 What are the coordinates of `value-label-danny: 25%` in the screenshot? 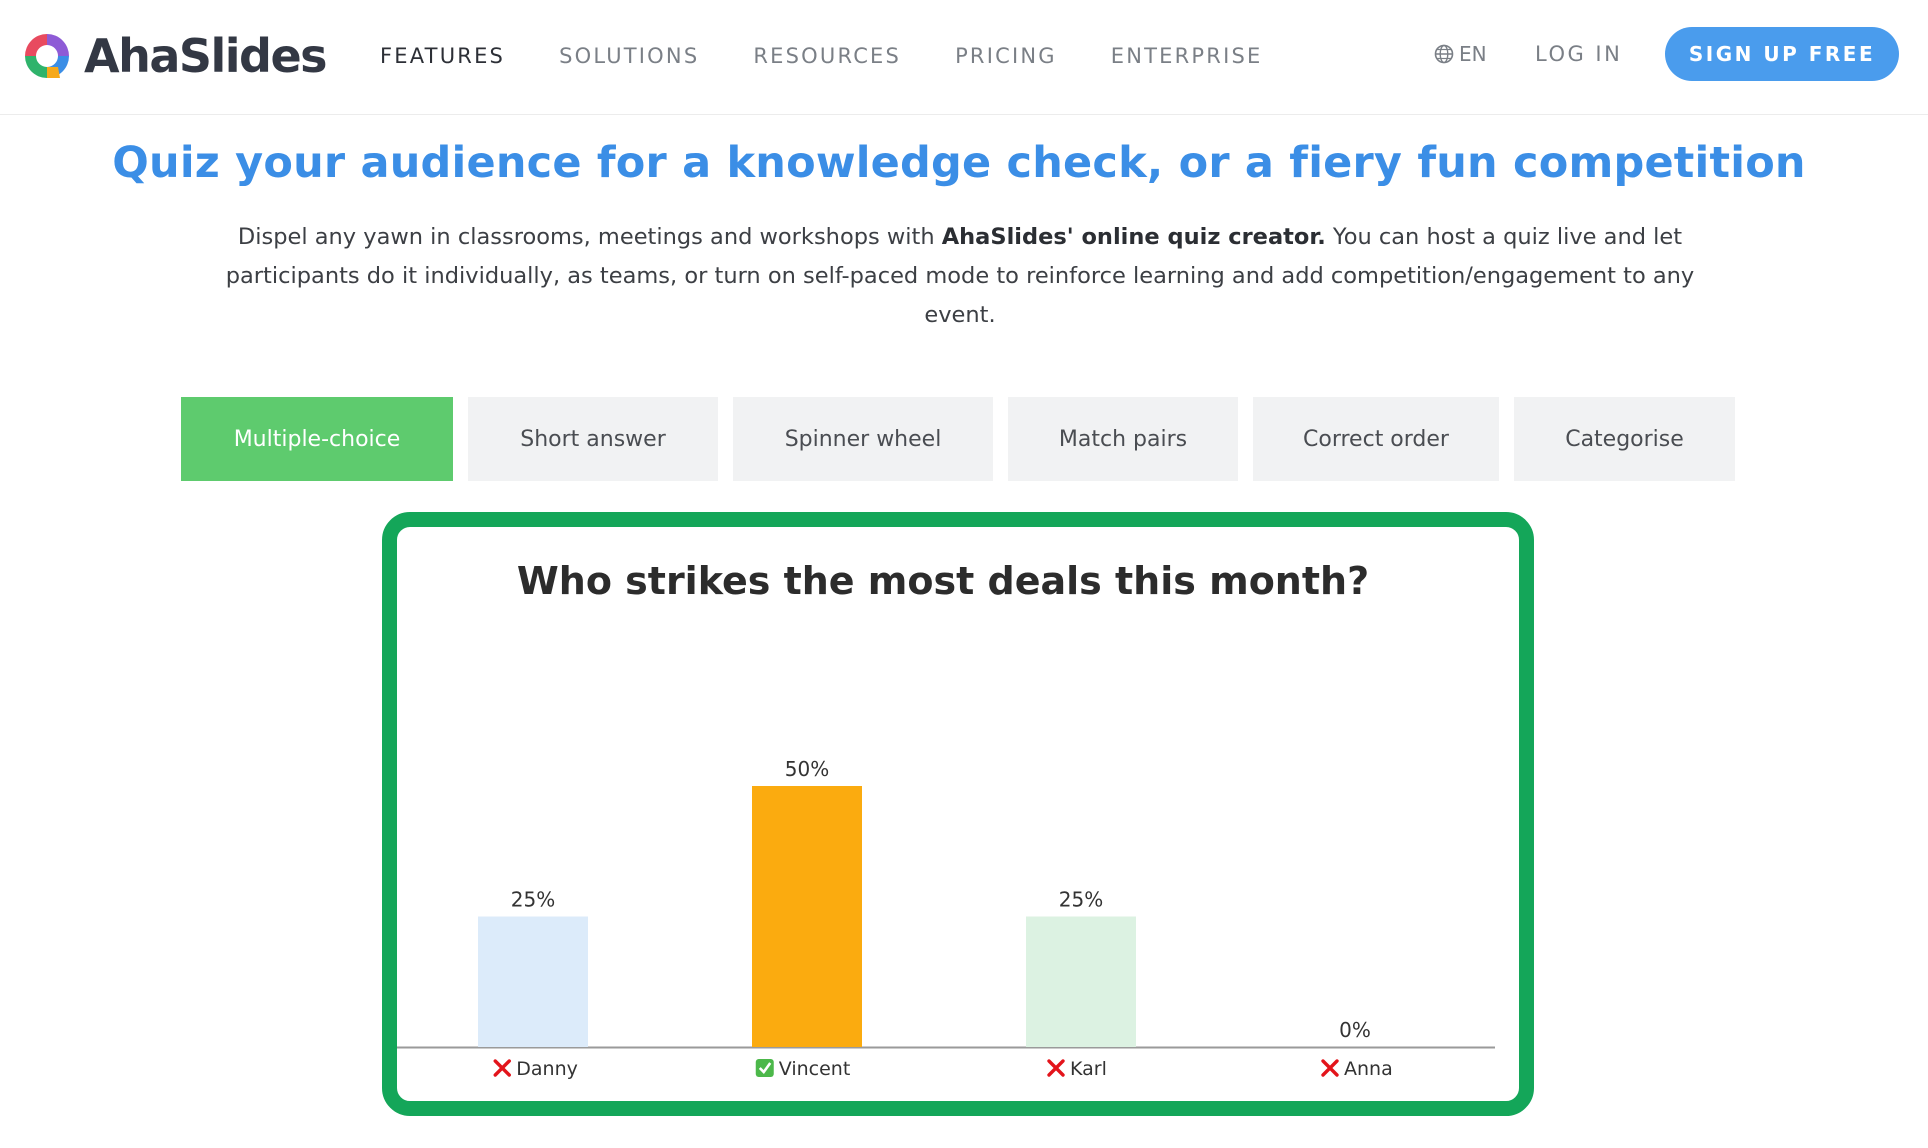 It's located at (533, 900).